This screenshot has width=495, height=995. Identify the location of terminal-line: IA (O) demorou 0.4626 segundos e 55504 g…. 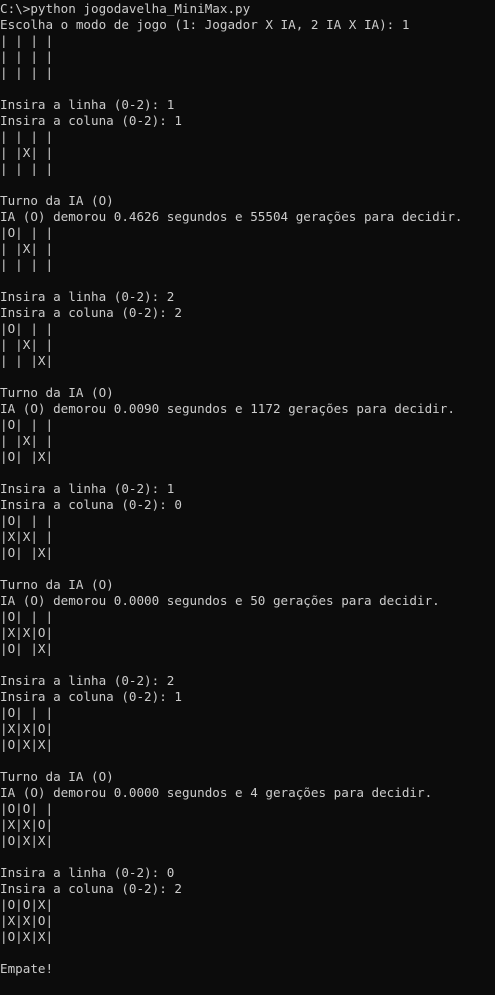
(231, 216).